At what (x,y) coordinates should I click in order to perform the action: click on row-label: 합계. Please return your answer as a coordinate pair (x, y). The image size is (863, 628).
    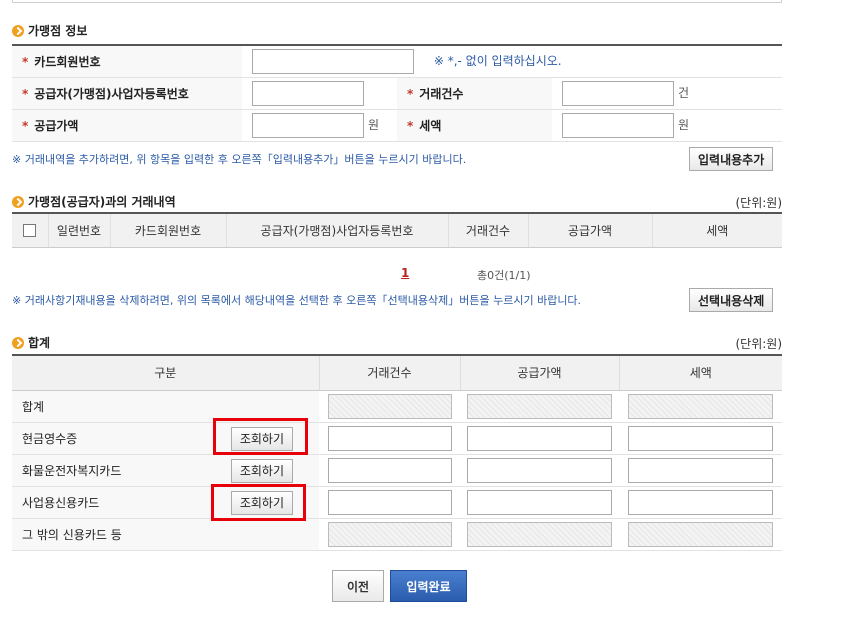
    Looking at the image, I should click on (33, 406).